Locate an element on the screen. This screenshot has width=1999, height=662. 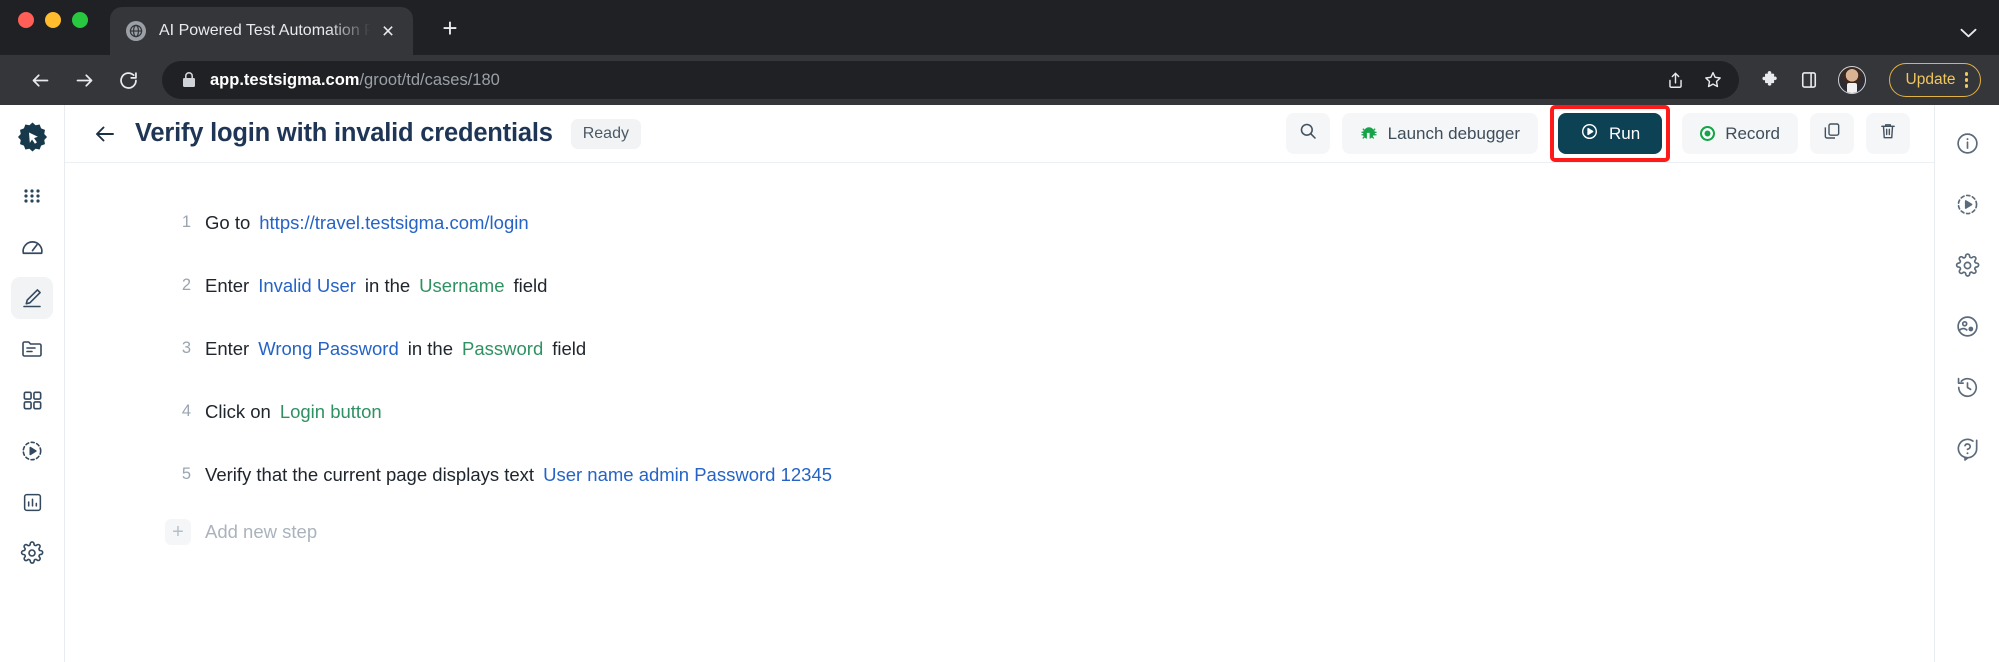
close-tab-button: × is located at coordinates (388, 31).